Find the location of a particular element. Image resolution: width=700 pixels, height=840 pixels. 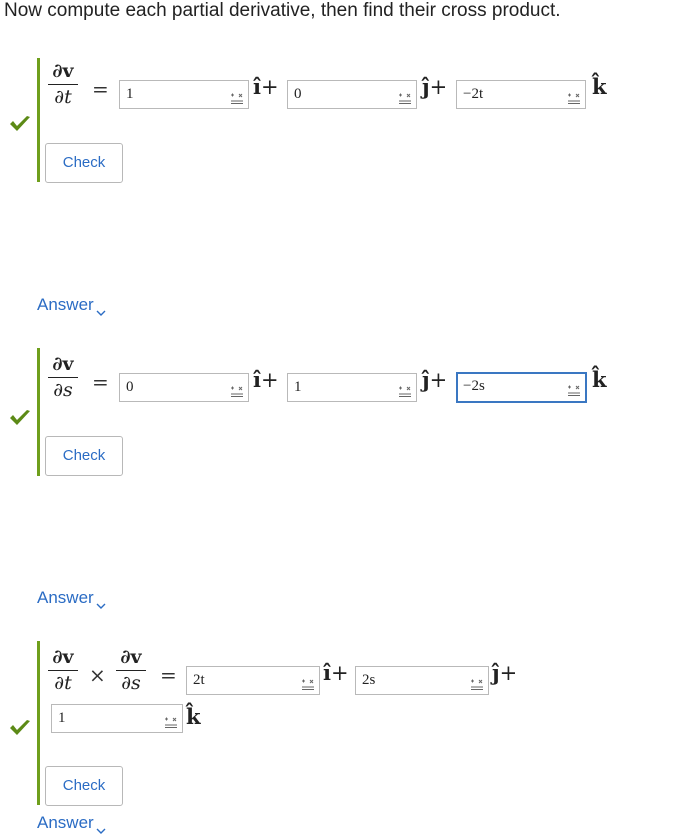

k-component-input: 1 is located at coordinates (117, 718).